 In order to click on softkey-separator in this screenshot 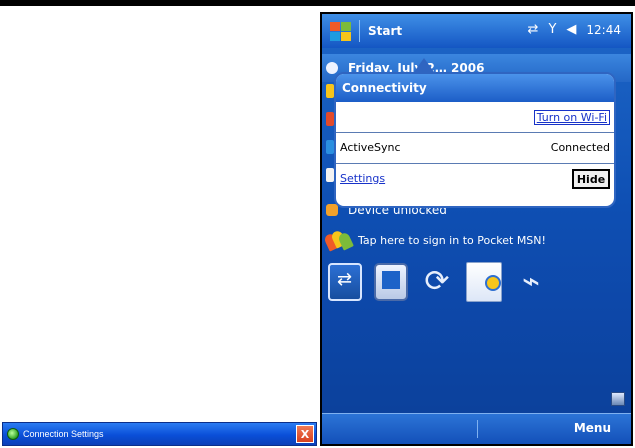, I will do `click(477, 429)`.